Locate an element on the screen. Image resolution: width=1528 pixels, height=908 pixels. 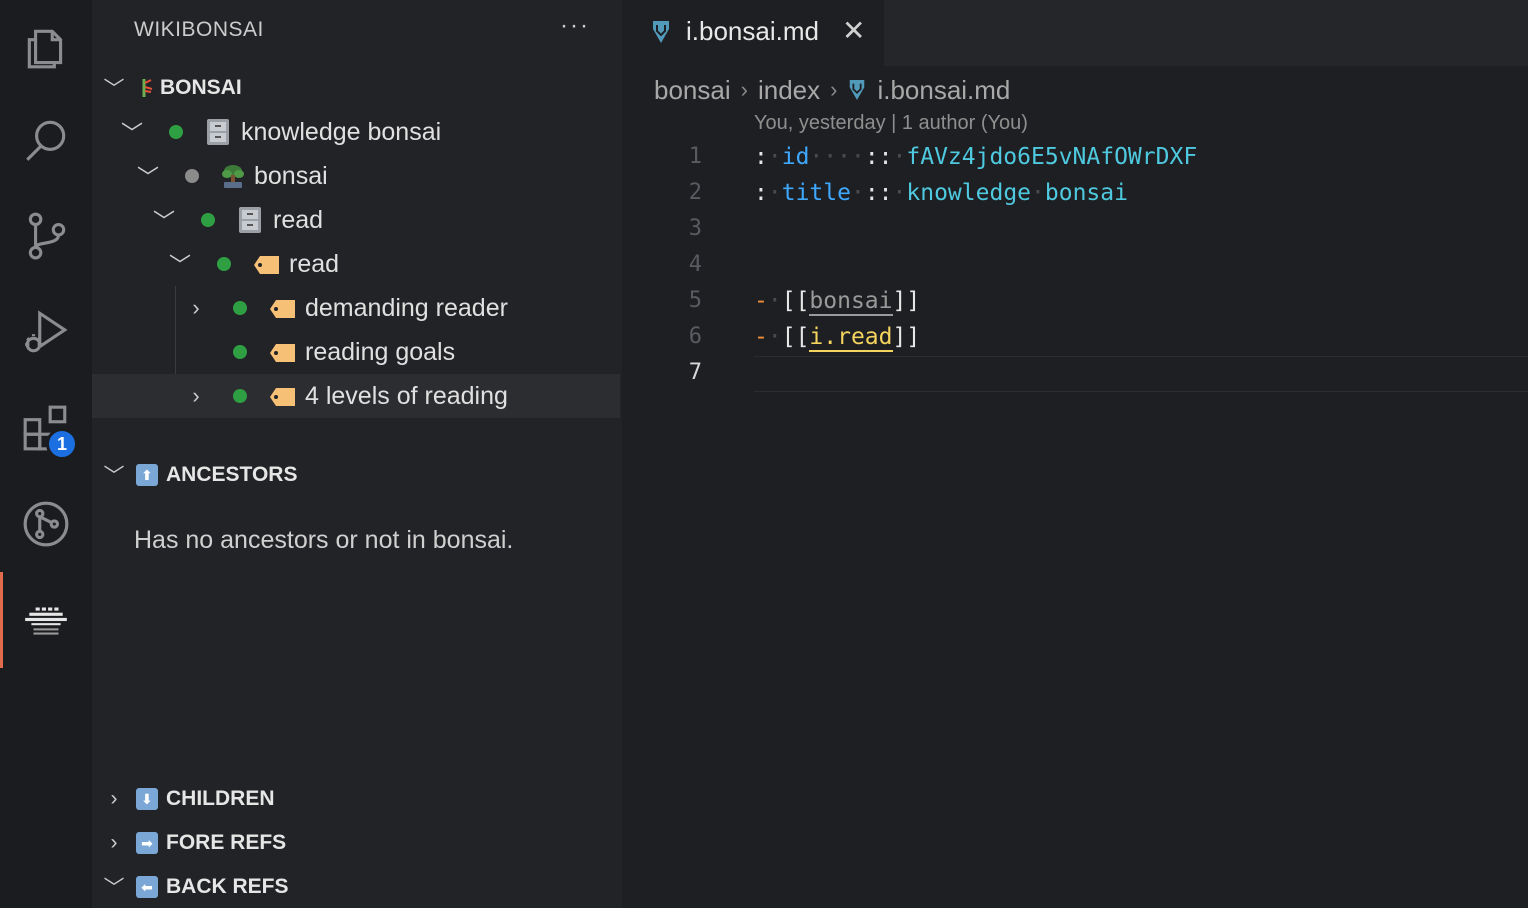
arrow-right-icon: ➡ is located at coordinates (147, 843).